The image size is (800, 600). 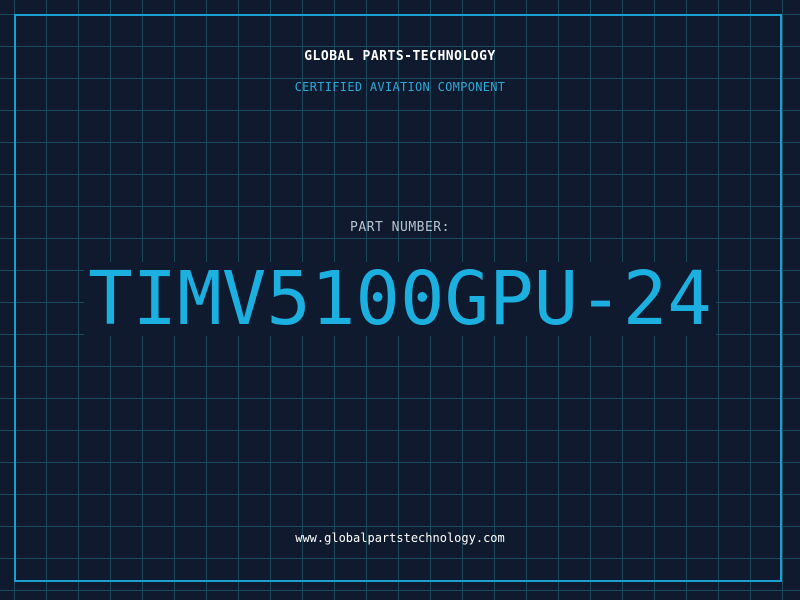 I want to click on part-number-label: PART NUMBER:, so click(x=400, y=227).